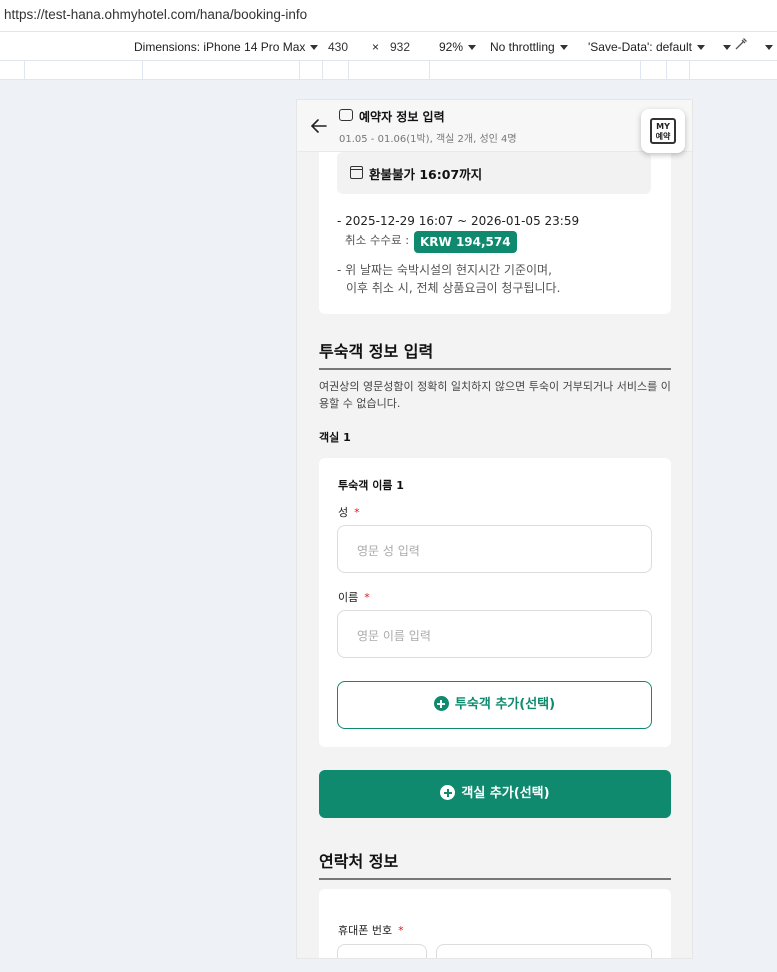  What do you see at coordinates (346, 115) in the screenshot?
I see `reservation-icon` at bounding box center [346, 115].